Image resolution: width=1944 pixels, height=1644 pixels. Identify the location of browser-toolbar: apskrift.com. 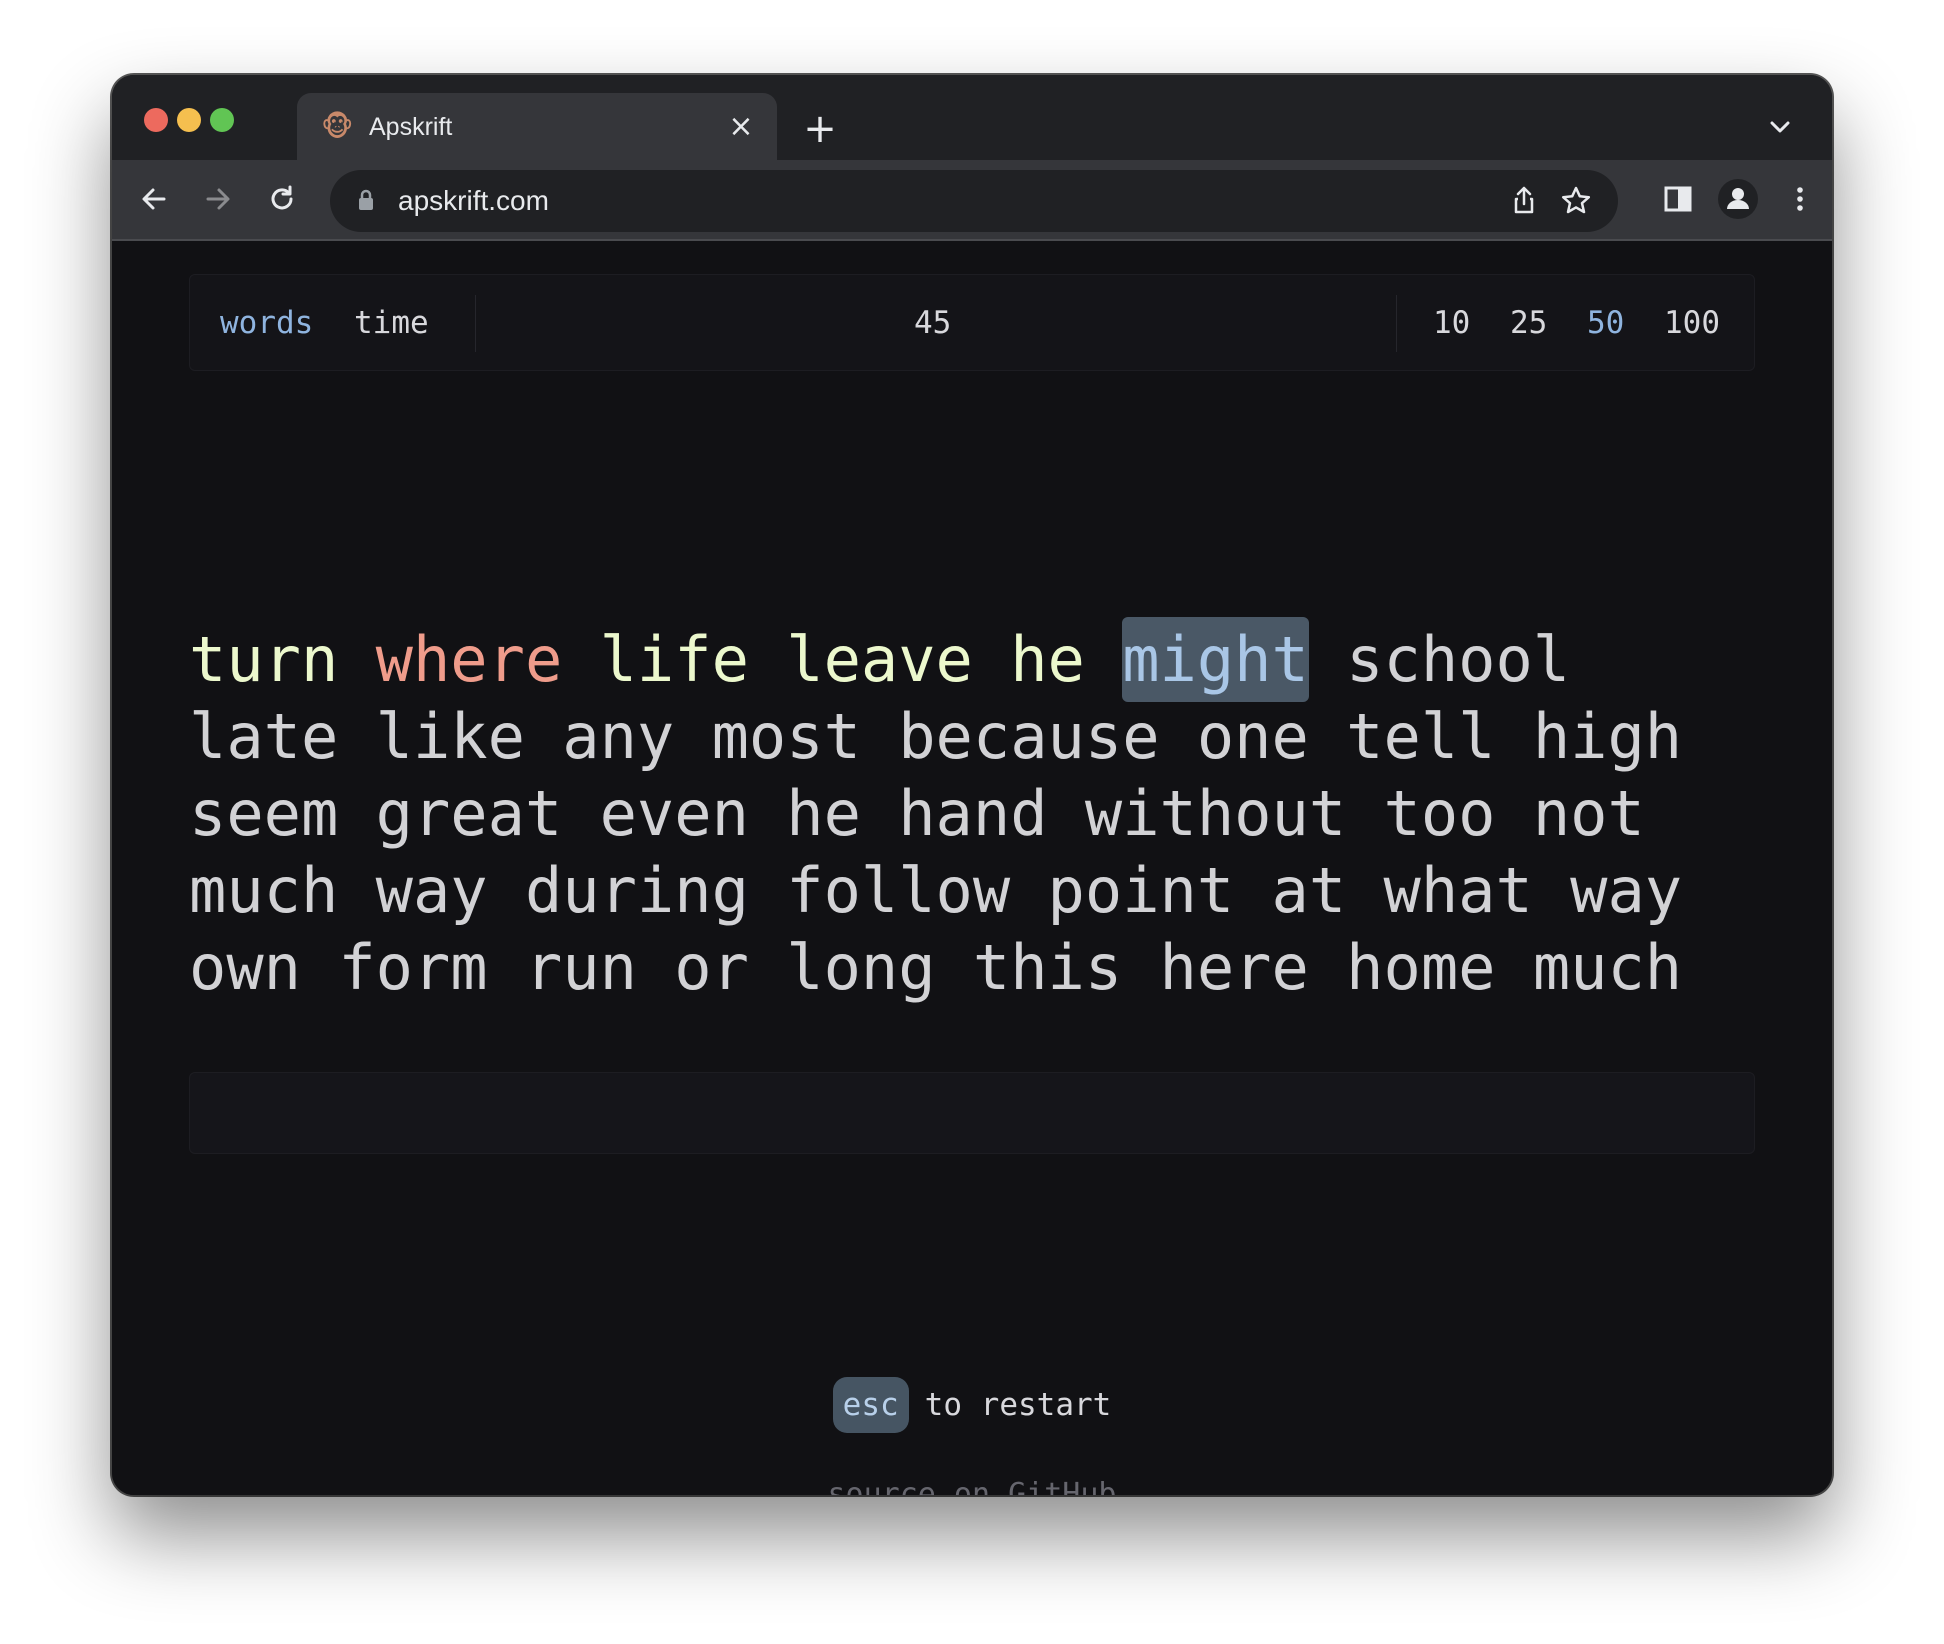
(972, 200).